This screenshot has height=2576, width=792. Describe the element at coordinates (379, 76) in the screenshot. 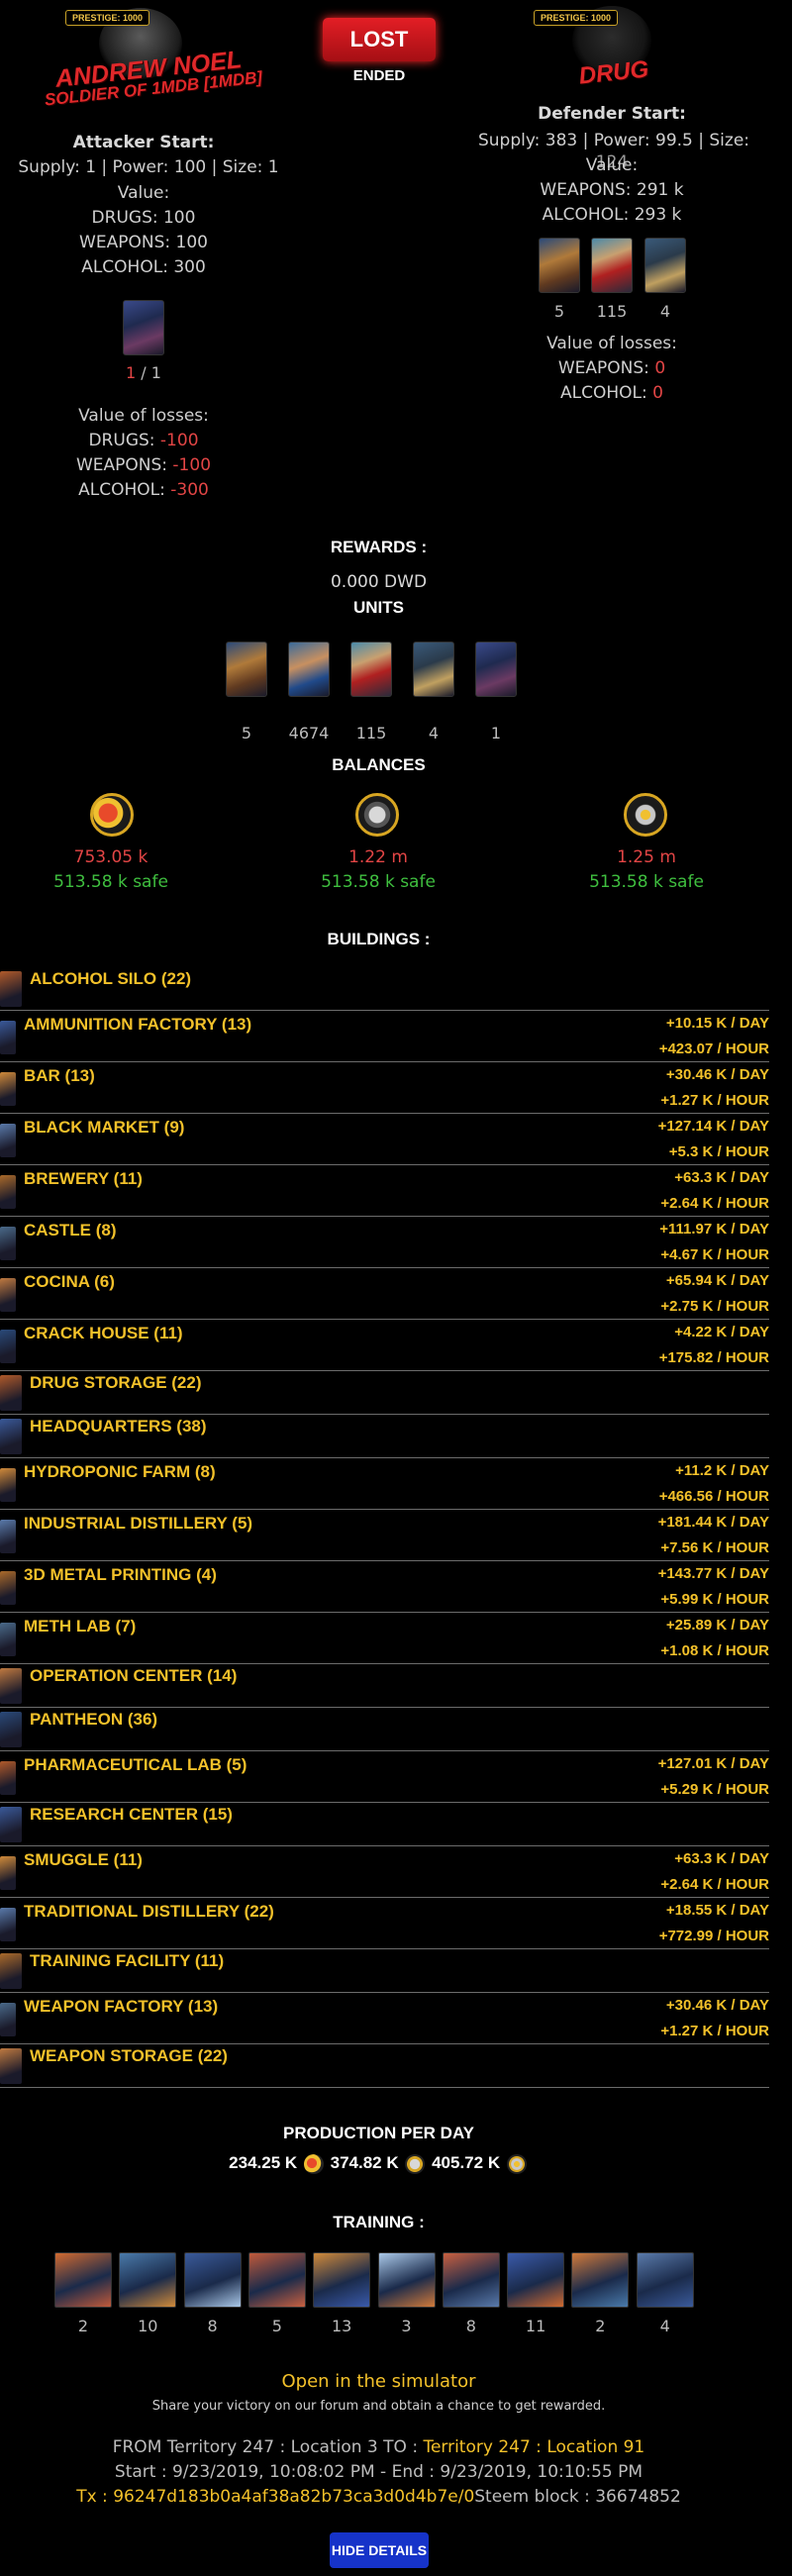

I see `result-state: ENDED` at that location.